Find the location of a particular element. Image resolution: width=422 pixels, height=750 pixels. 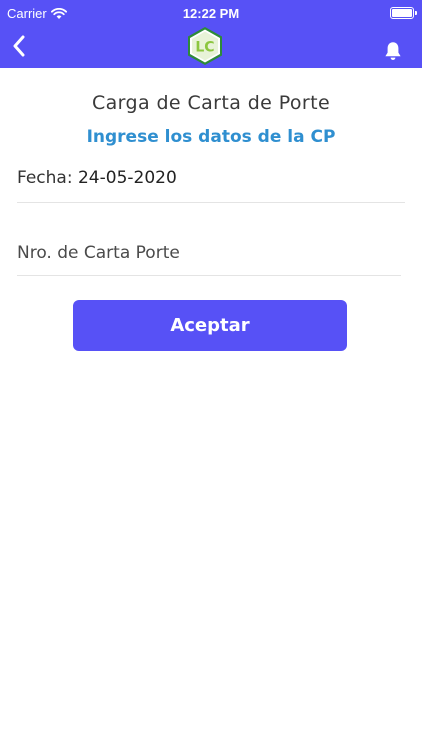

status-bar: Carrier 12:22 PM is located at coordinates (211, 13).